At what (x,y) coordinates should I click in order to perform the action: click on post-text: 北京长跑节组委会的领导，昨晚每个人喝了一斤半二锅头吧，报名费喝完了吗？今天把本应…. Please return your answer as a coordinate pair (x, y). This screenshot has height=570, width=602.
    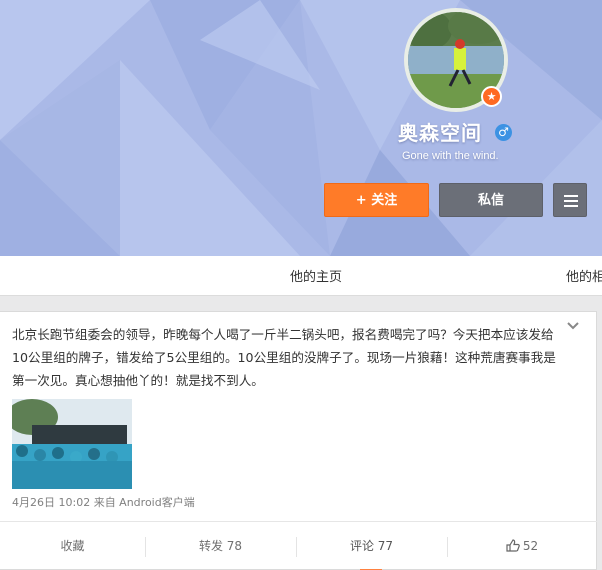
    Looking at the image, I should click on (284, 357).